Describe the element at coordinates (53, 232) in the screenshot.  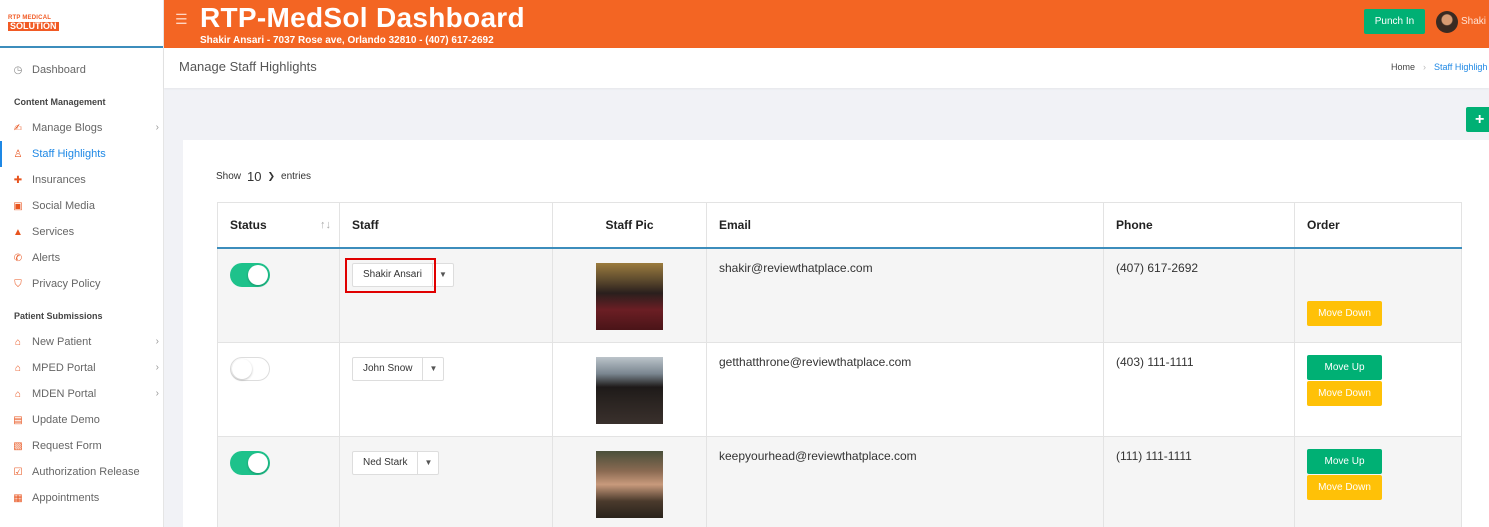
I see `sidebar-item-label: Services` at that location.